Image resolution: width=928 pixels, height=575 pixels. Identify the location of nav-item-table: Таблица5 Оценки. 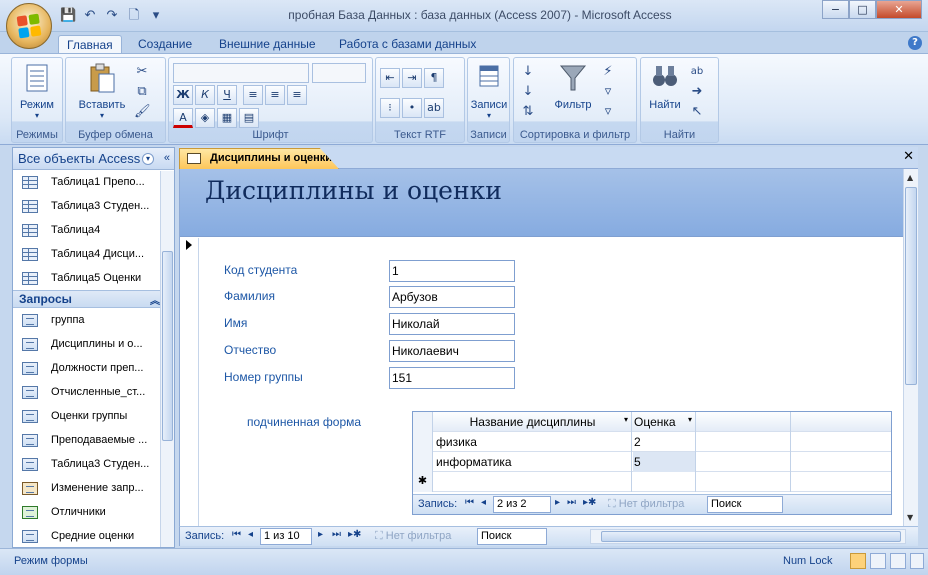
(93, 278).